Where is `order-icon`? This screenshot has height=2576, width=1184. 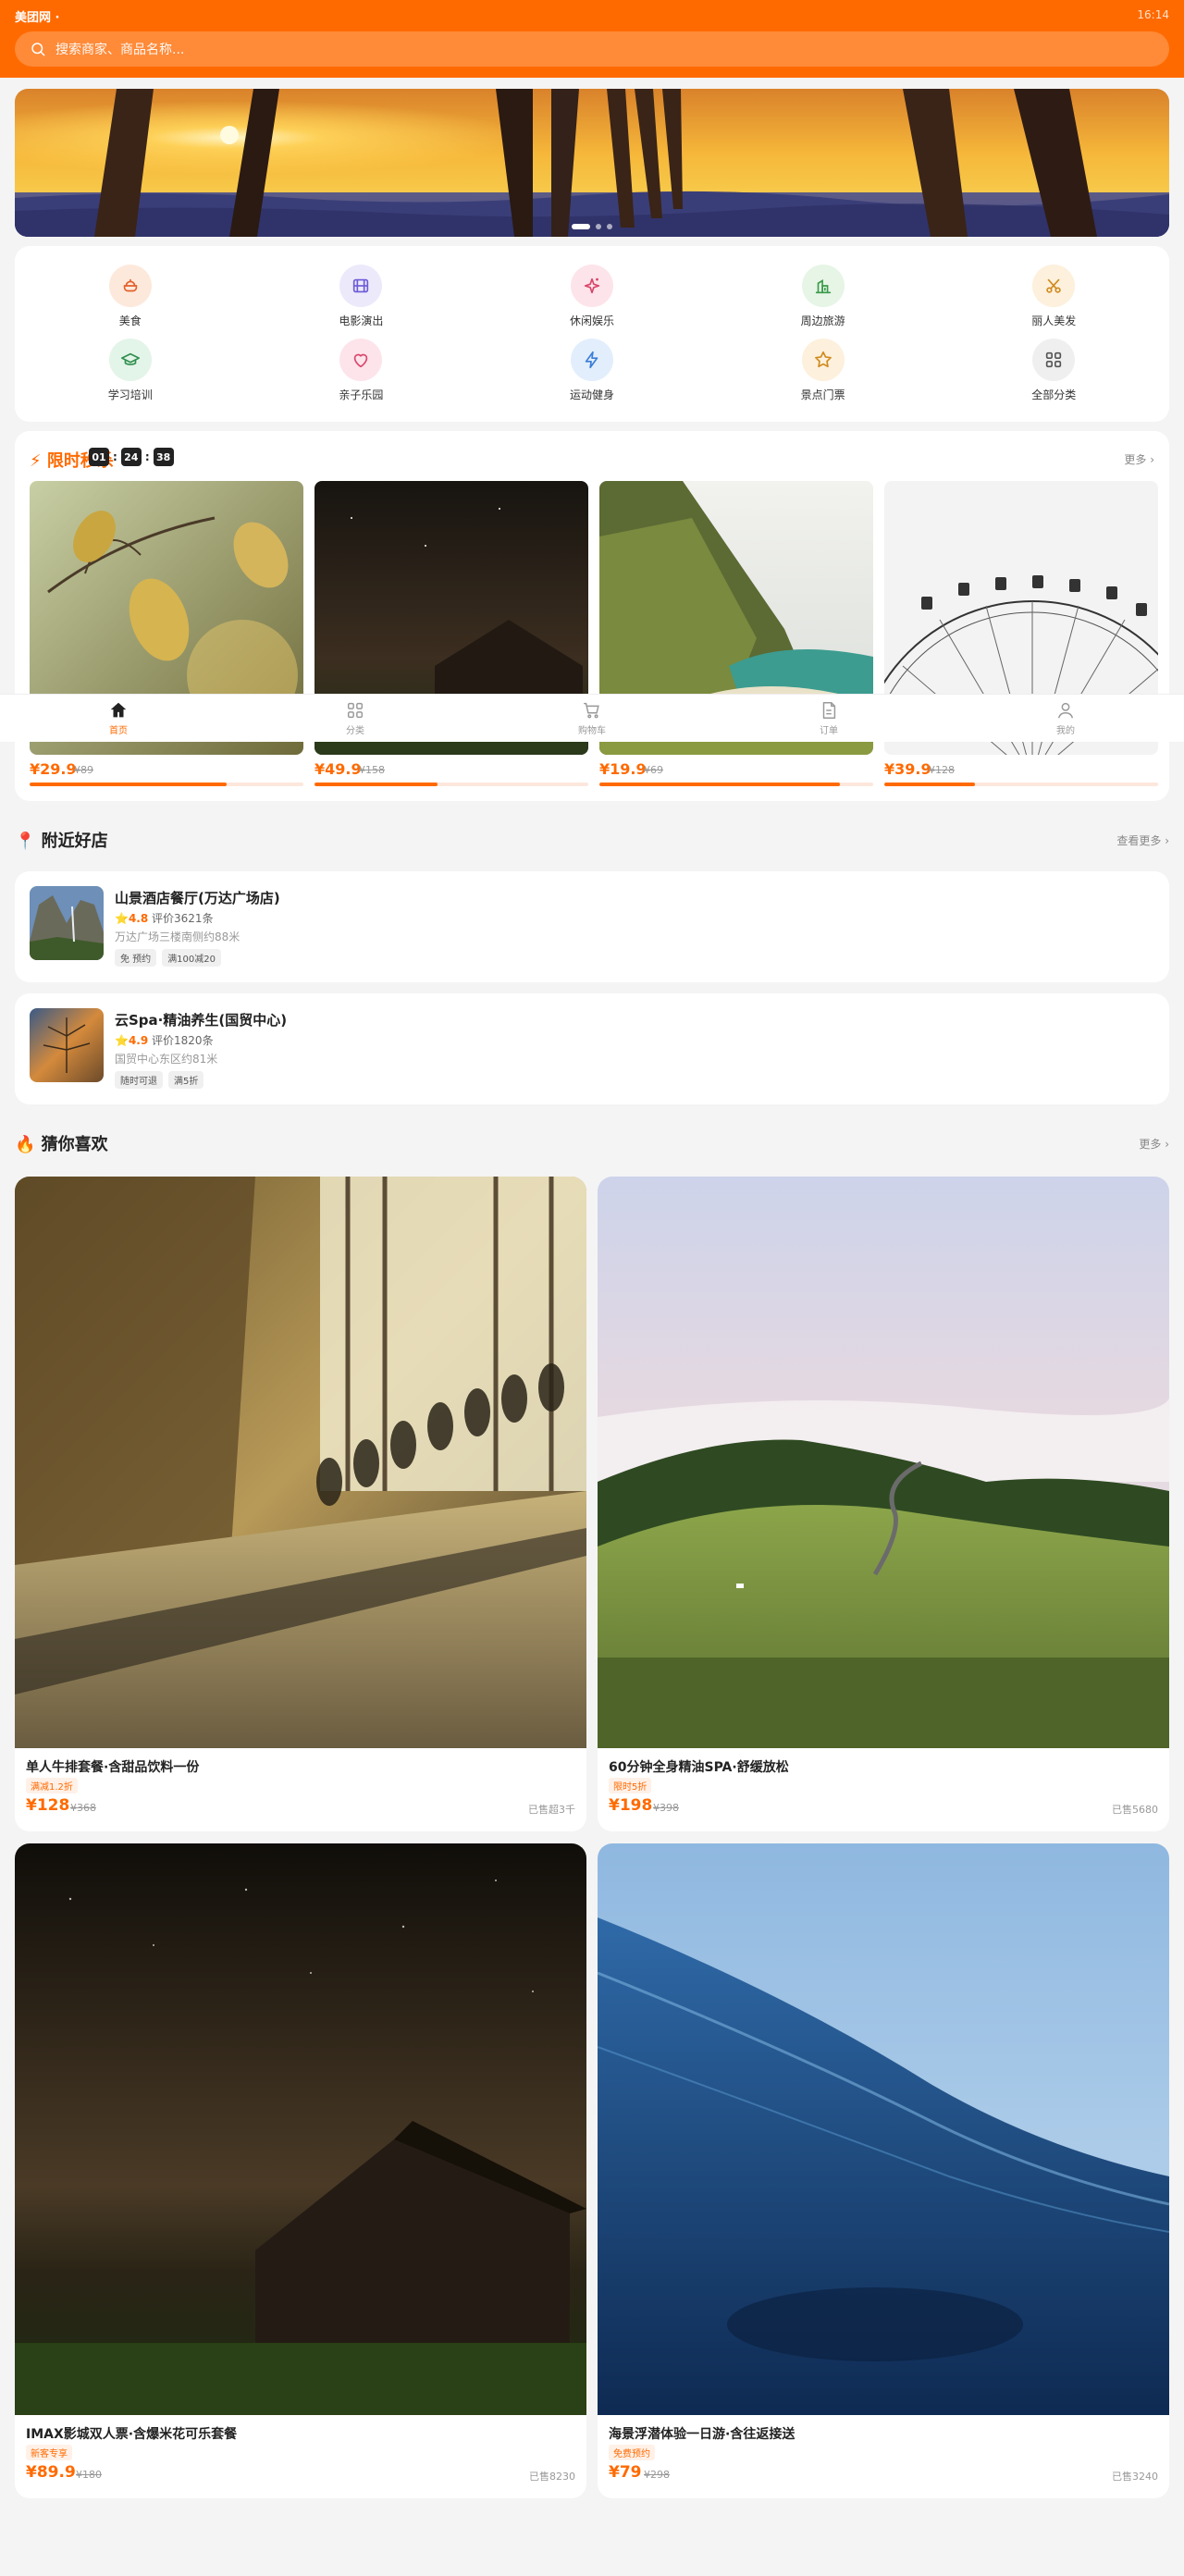
order-icon is located at coordinates (829, 710).